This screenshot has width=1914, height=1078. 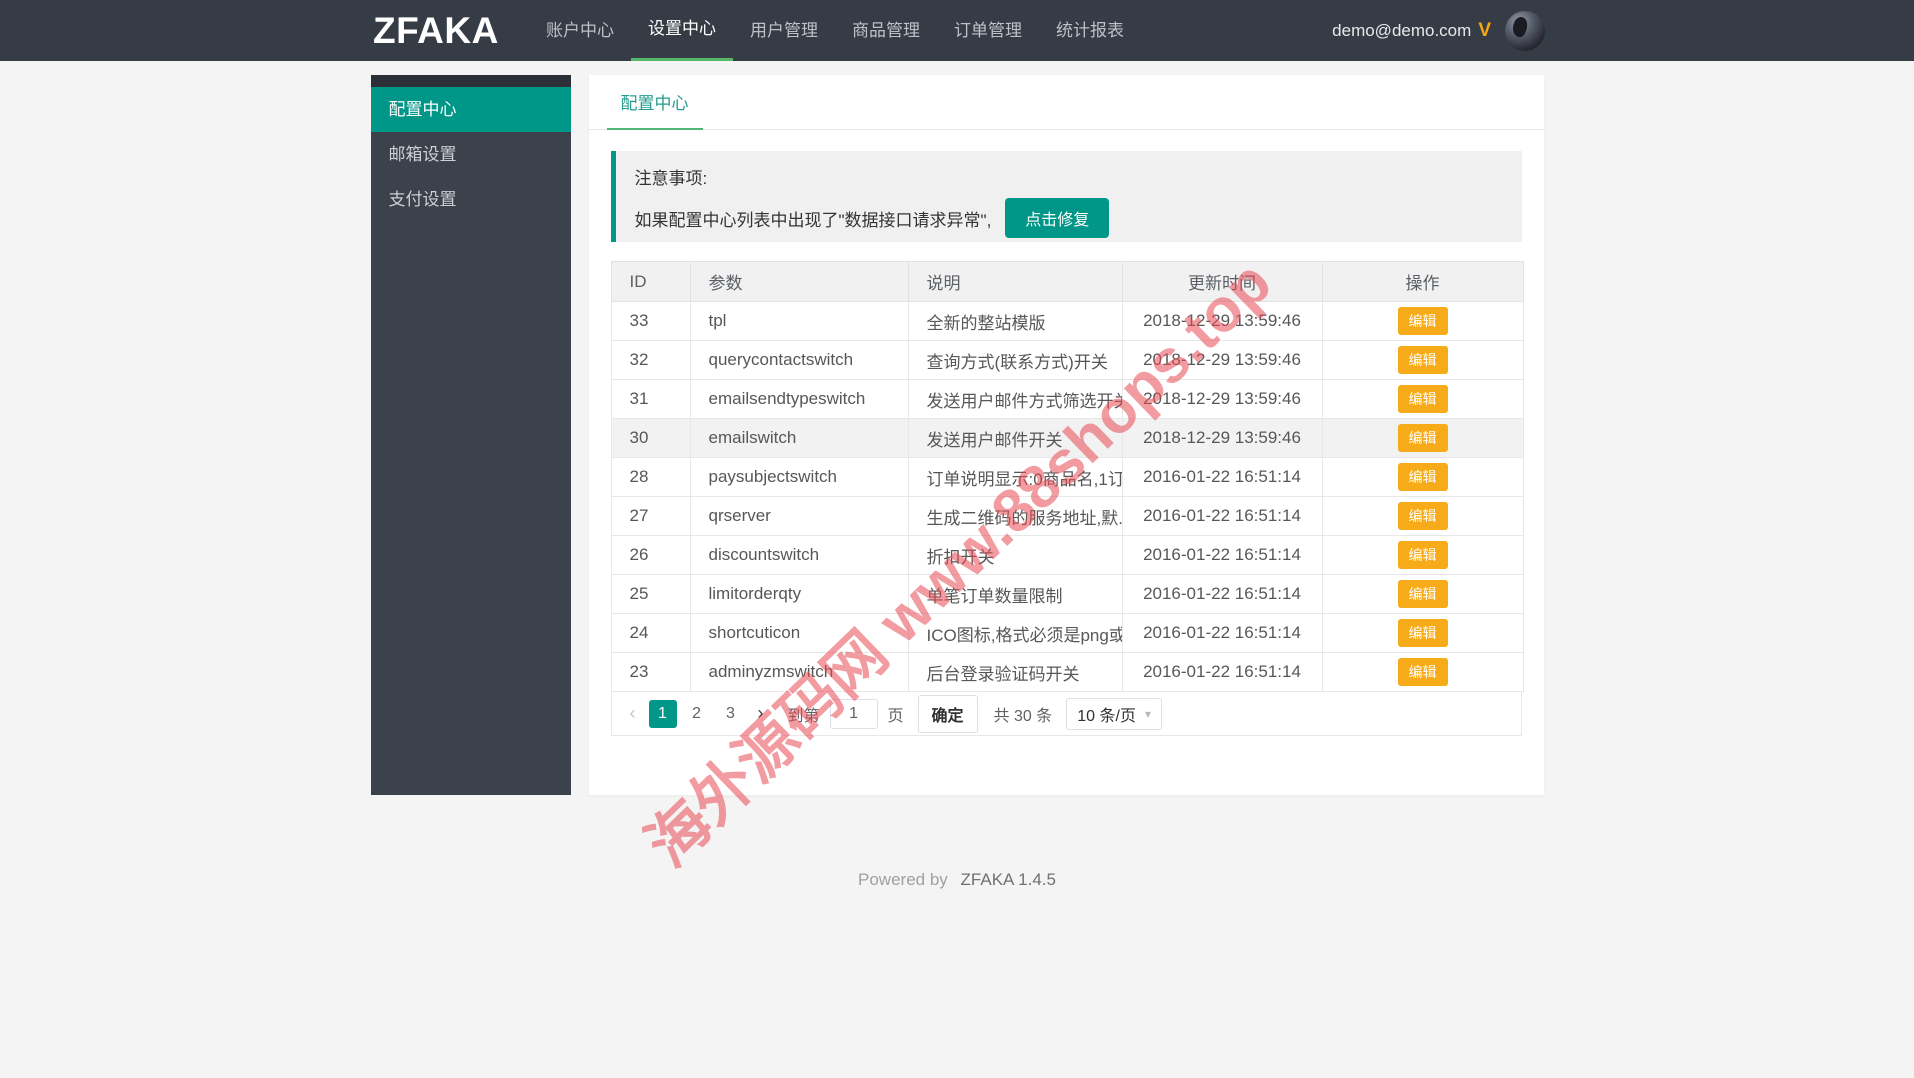 What do you see at coordinates (1525, 30) in the screenshot?
I see `avatar` at bounding box center [1525, 30].